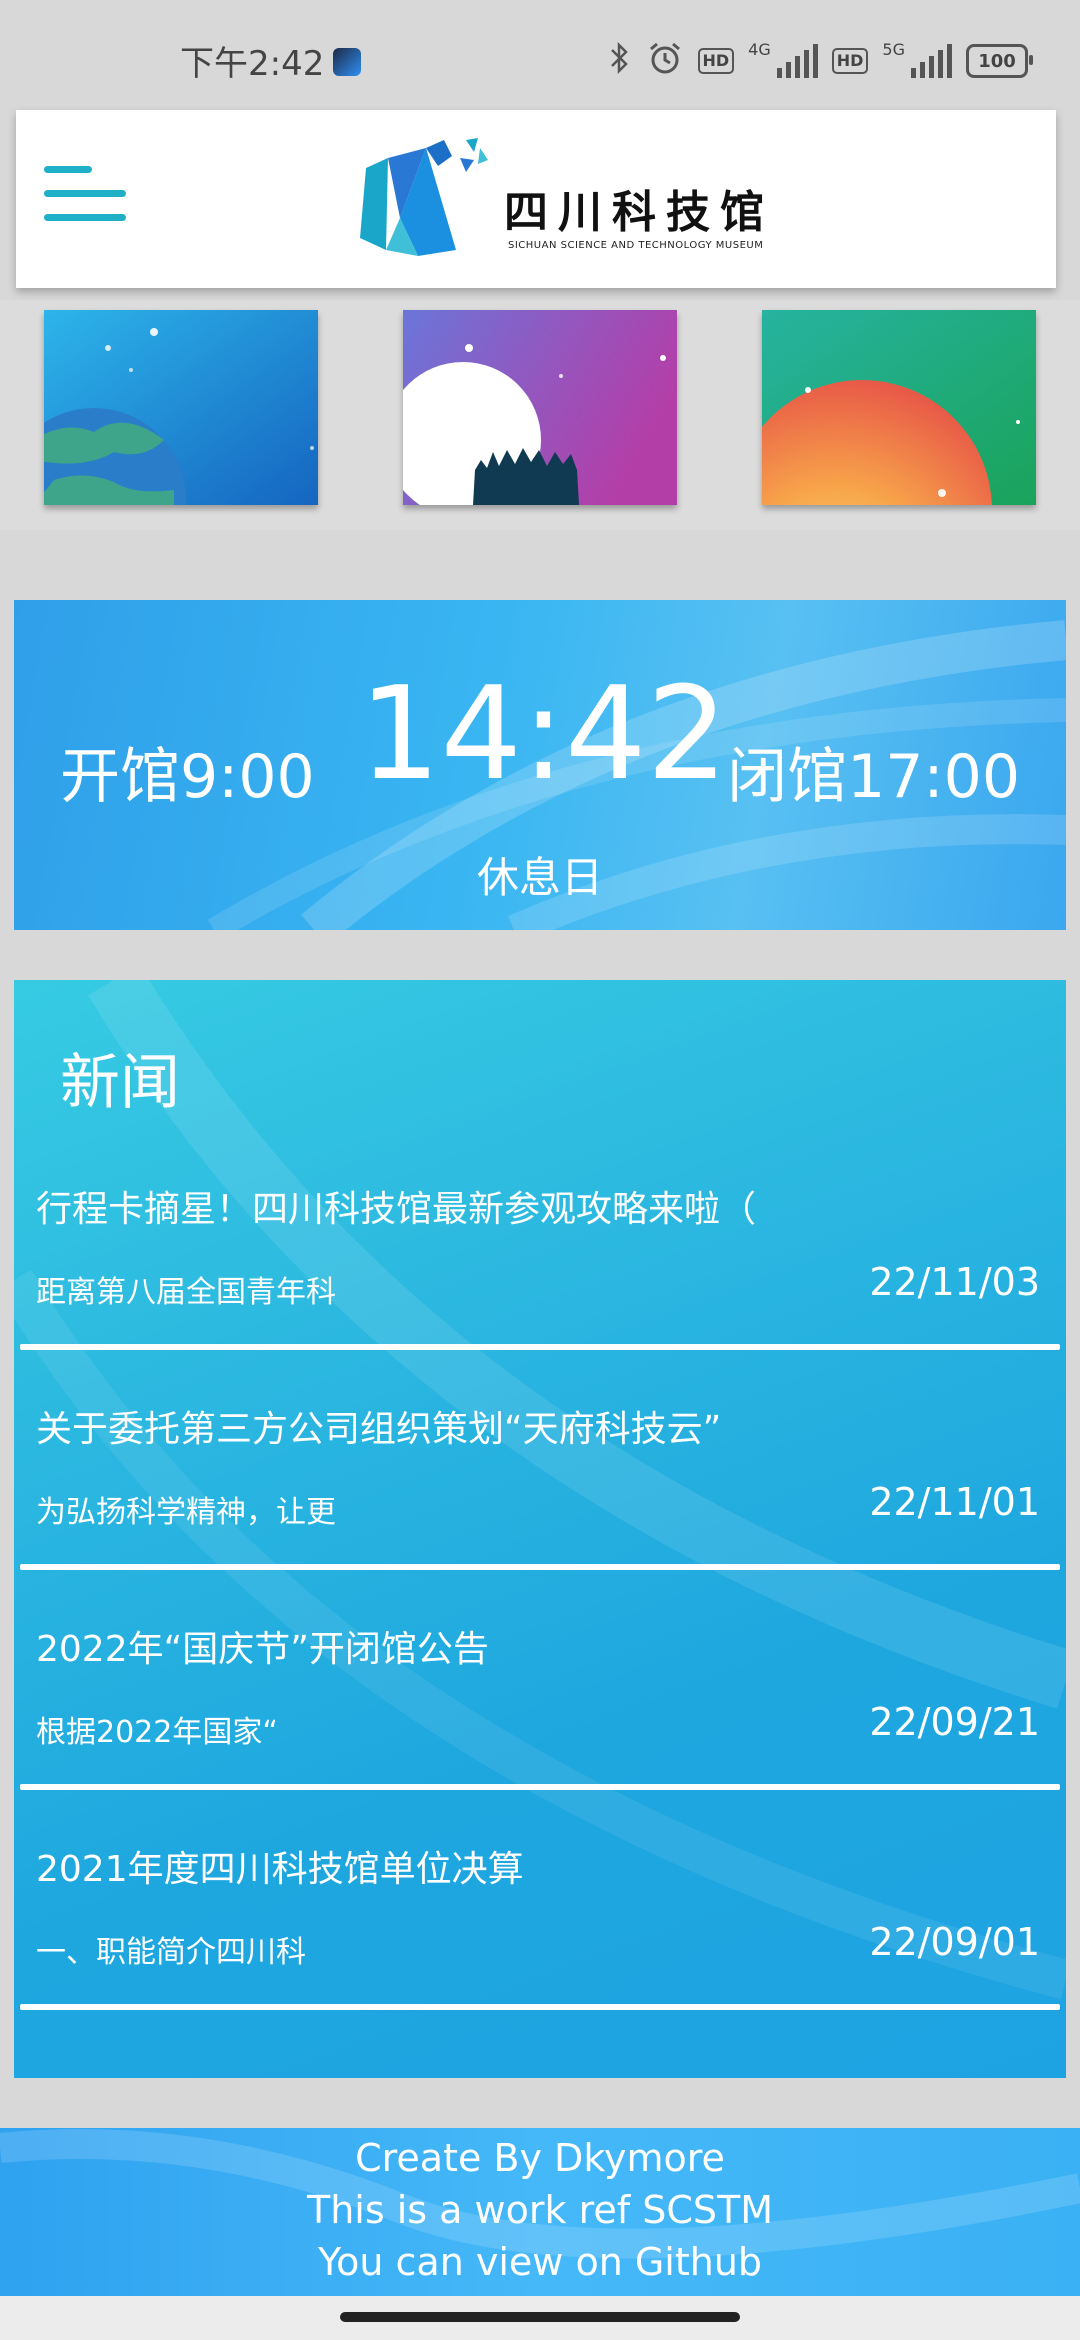  Describe the element at coordinates (396, 1209) in the screenshot. I see `news-item-title: 行程卡摘星！四川科技馆最新参观攻略来啦（` at that location.